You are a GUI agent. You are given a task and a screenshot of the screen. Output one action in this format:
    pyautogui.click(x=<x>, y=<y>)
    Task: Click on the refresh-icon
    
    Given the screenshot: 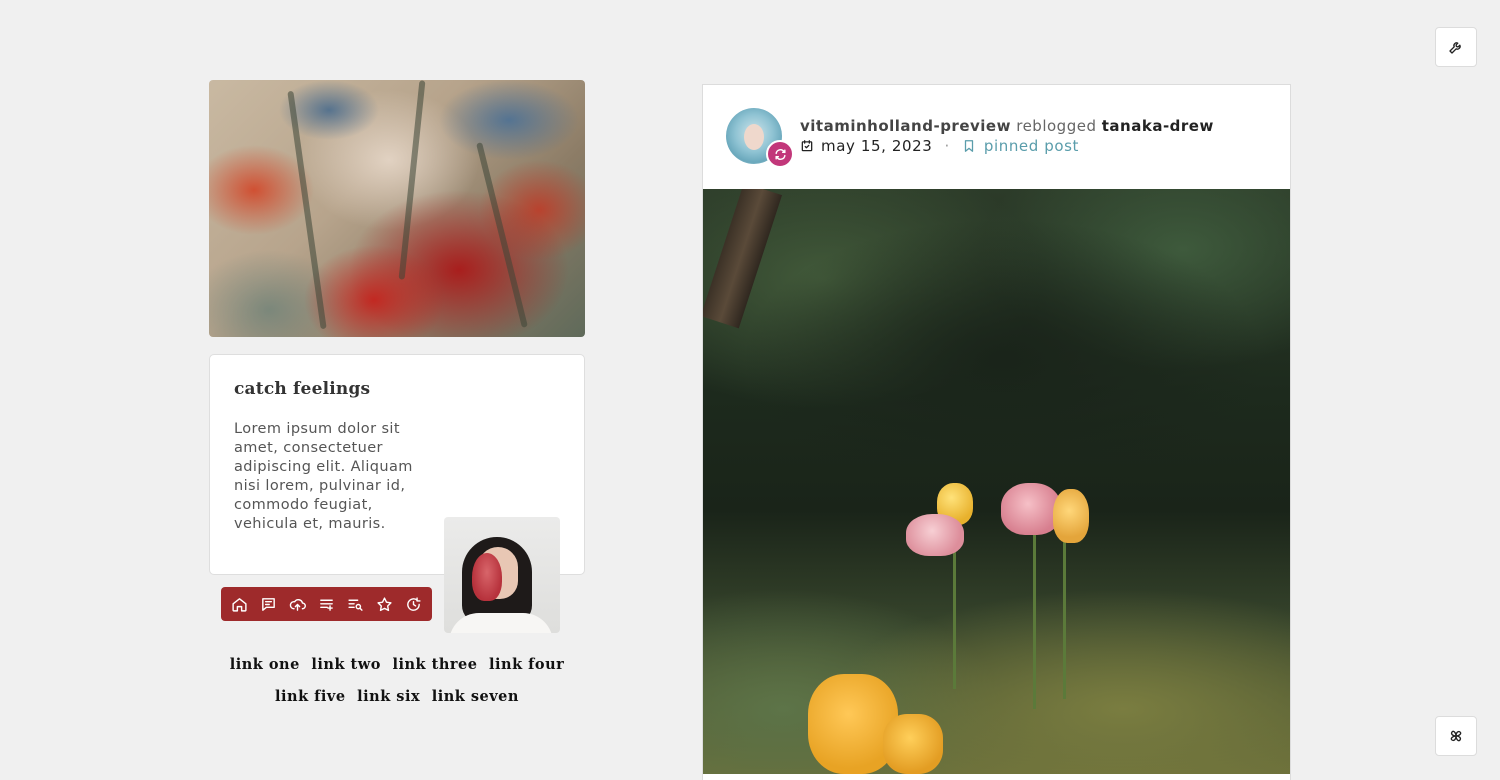 What is the action you would take?
    pyautogui.click(x=413, y=604)
    